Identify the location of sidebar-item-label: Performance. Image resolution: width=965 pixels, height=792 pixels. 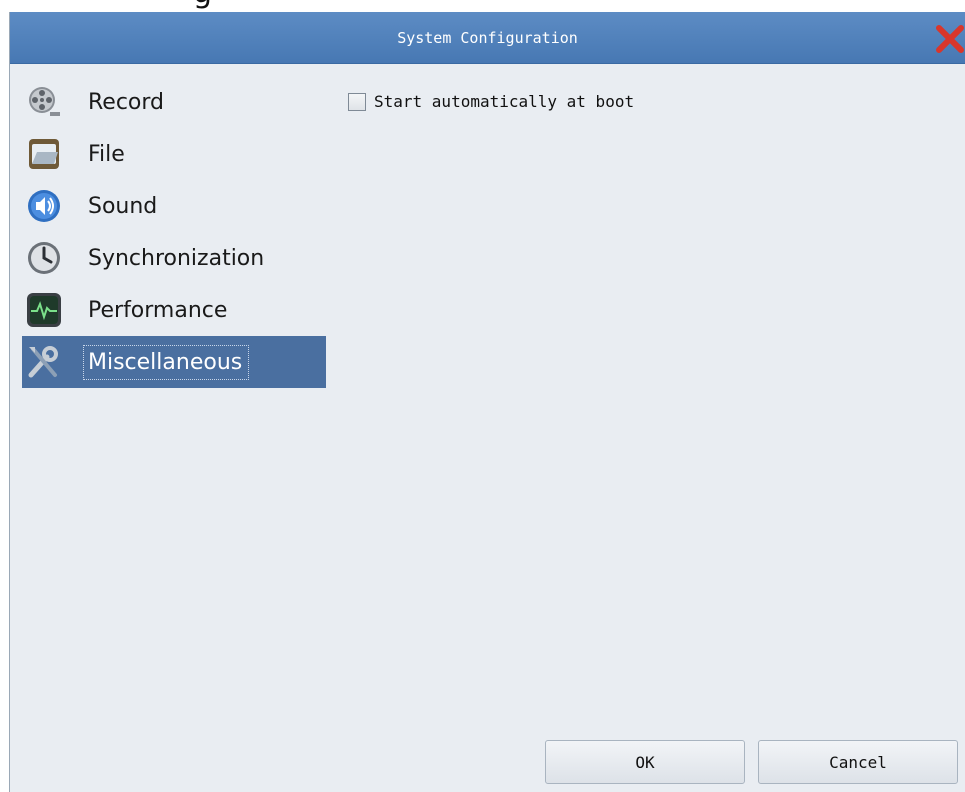
(158, 310).